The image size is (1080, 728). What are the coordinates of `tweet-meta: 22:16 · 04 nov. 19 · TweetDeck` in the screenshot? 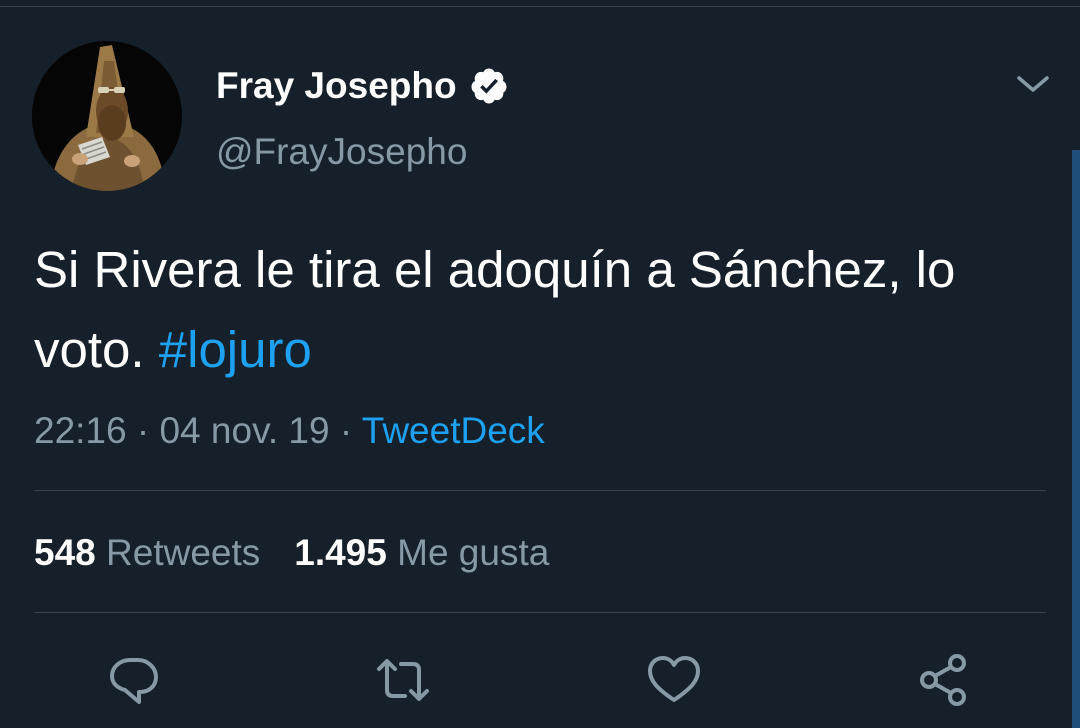 It's located at (289, 431).